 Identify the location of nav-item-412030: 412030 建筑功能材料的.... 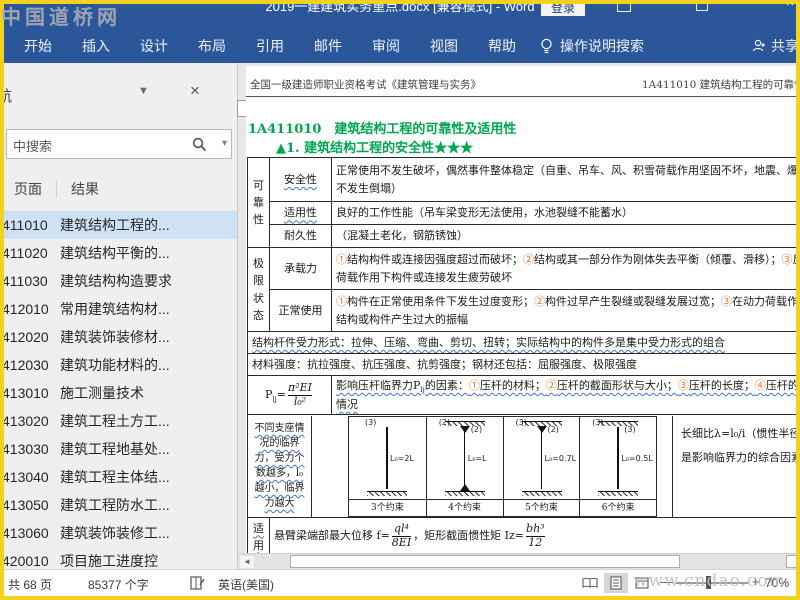
(118, 365).